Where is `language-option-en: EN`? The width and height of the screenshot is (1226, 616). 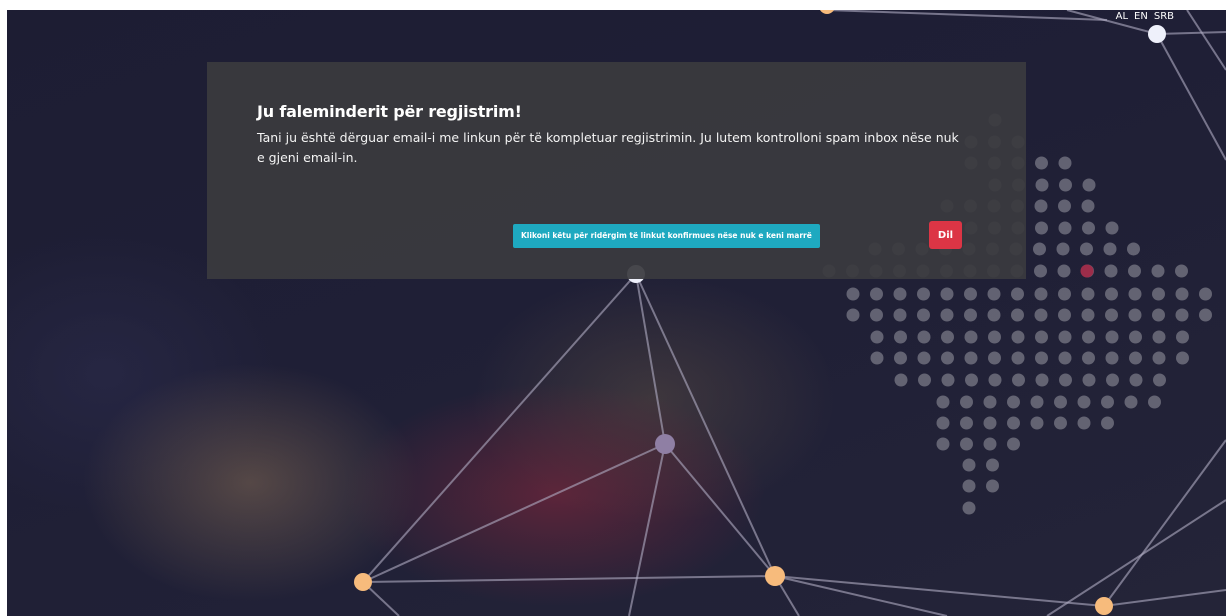 language-option-en: EN is located at coordinates (1141, 16).